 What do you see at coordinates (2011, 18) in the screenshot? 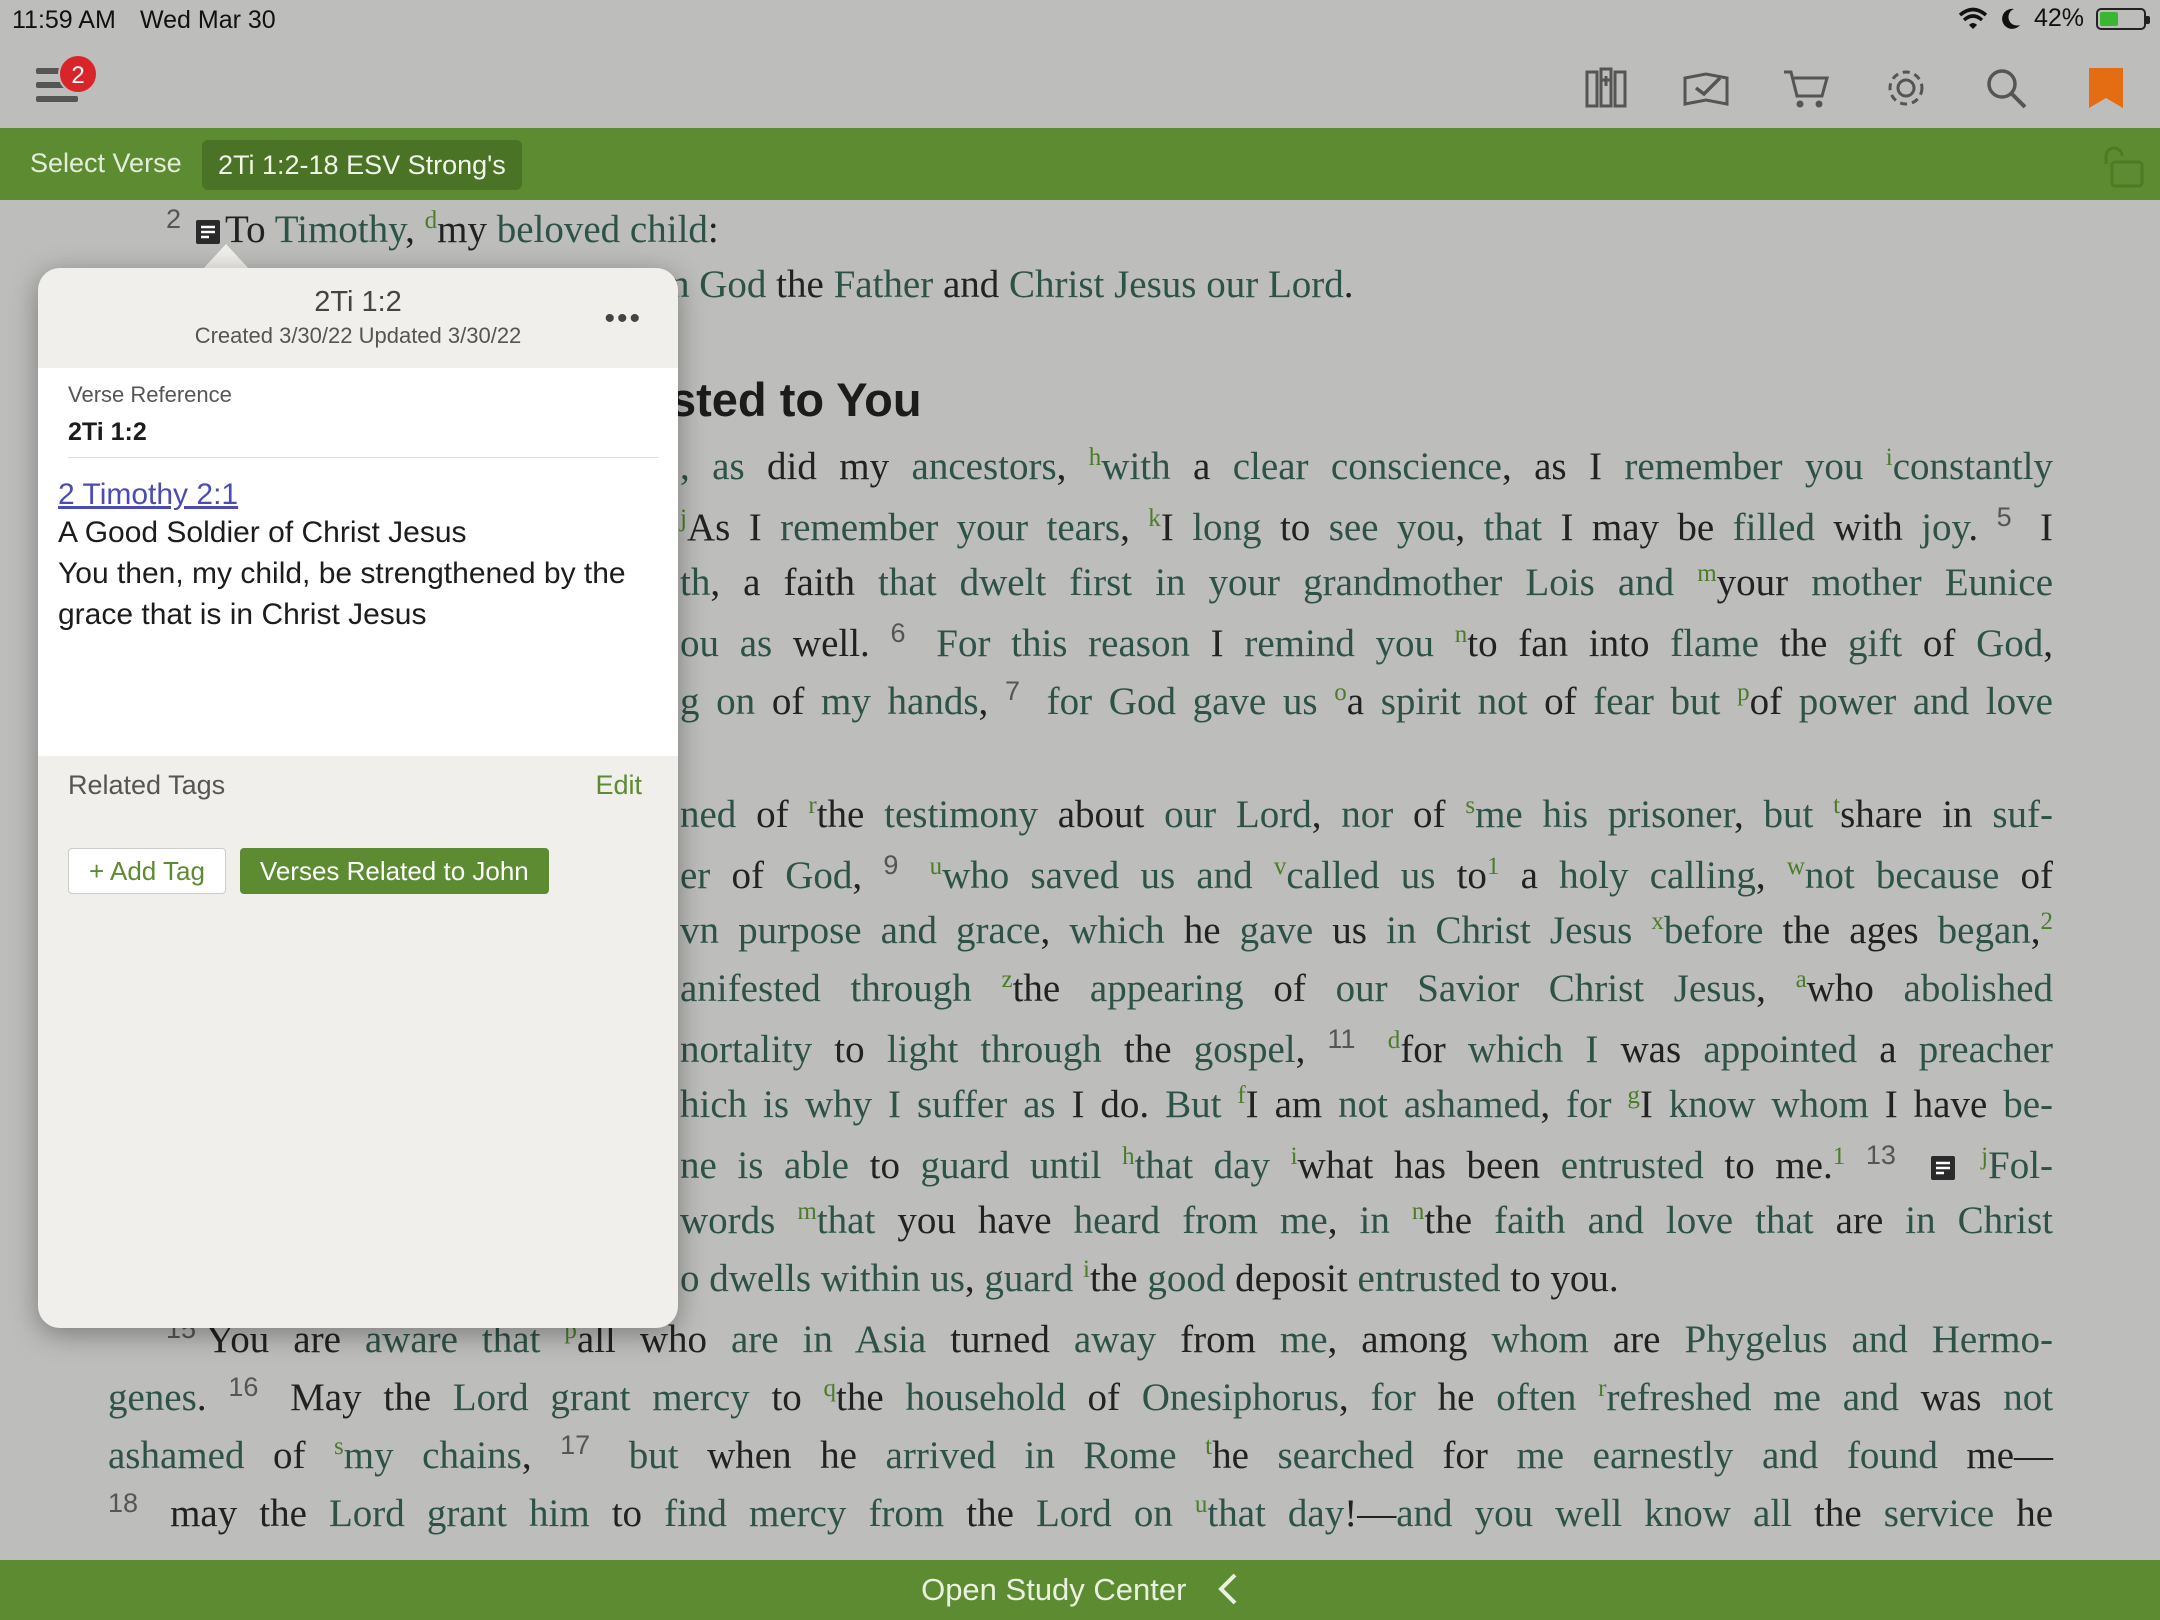
I see `moon-icon` at bounding box center [2011, 18].